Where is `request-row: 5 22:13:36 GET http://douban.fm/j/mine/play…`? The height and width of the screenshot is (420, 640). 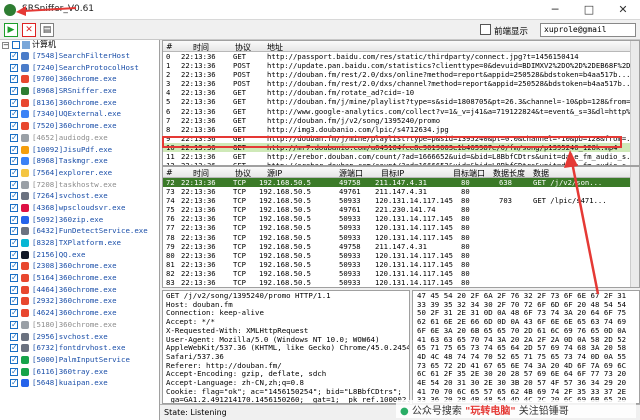 request-row: 5 22:13:36 GET http://douban.fm/j/mine/play… is located at coordinates (401, 101).